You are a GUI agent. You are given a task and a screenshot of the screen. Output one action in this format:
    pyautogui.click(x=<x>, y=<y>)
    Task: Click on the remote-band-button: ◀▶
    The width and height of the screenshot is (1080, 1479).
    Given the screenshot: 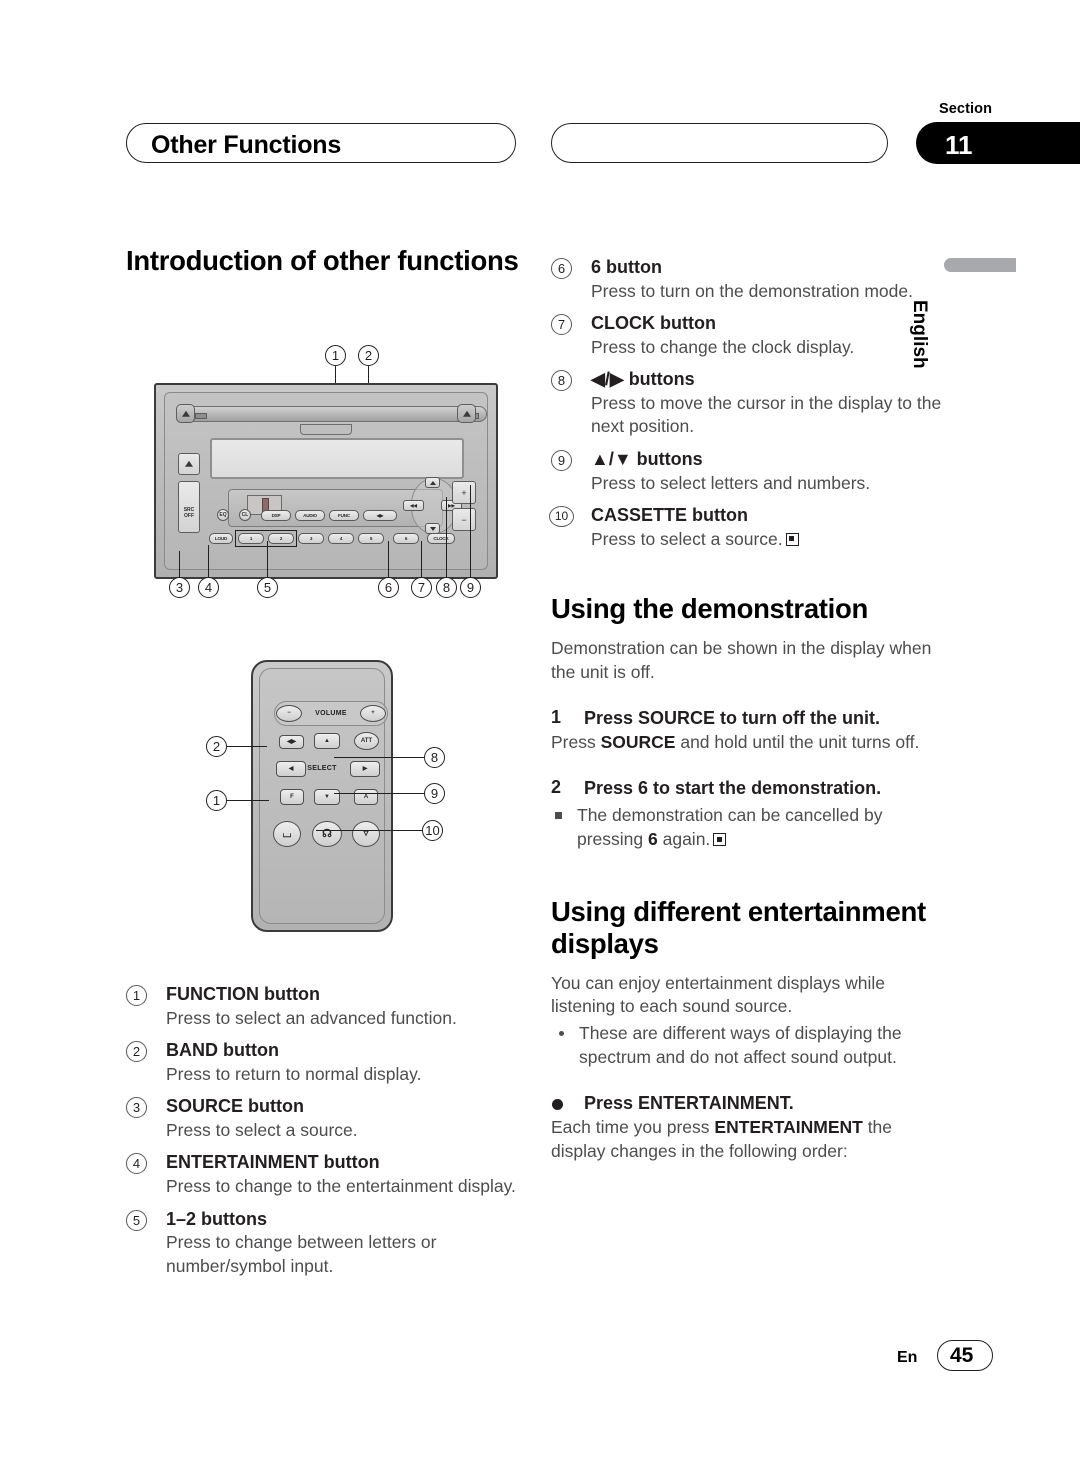 What is the action you would take?
    pyautogui.click(x=291, y=742)
    